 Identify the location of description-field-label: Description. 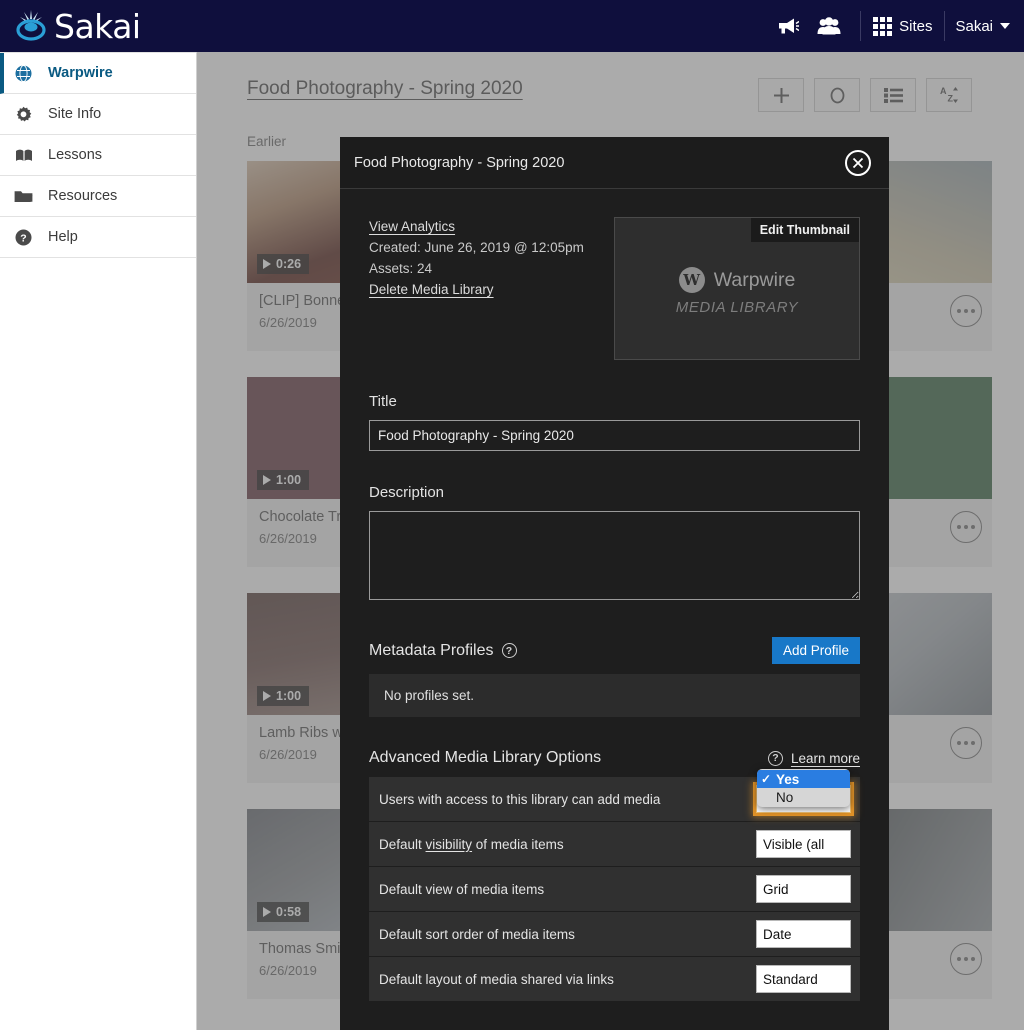
(407, 492).